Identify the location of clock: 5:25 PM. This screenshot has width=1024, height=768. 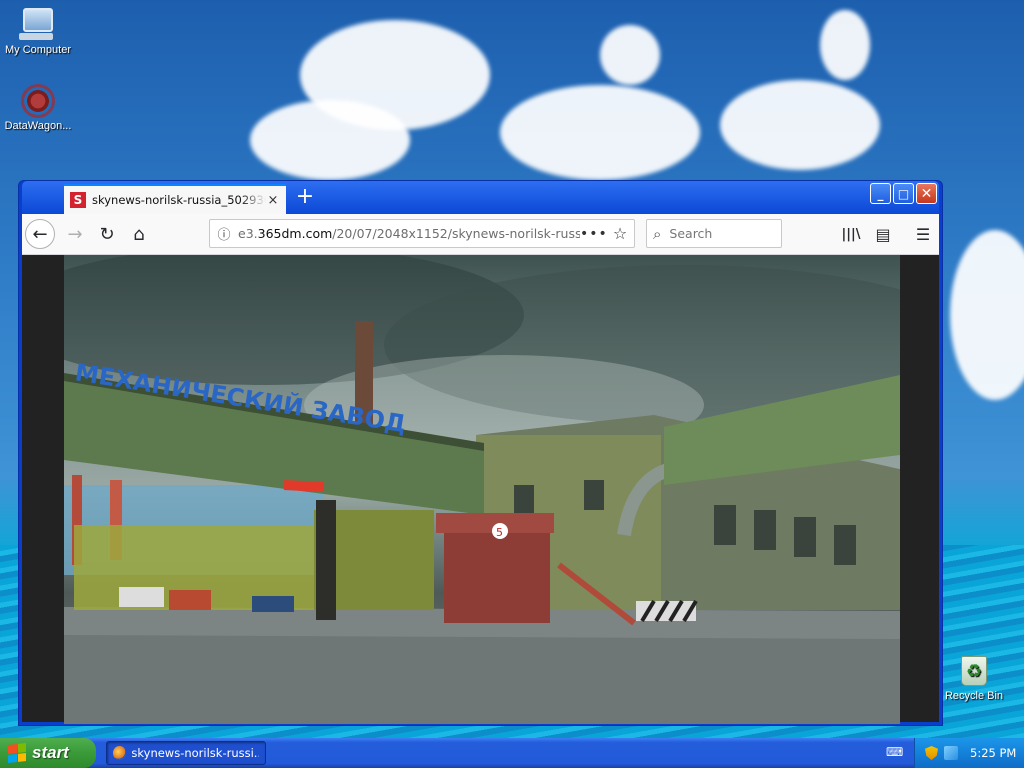
(993, 753).